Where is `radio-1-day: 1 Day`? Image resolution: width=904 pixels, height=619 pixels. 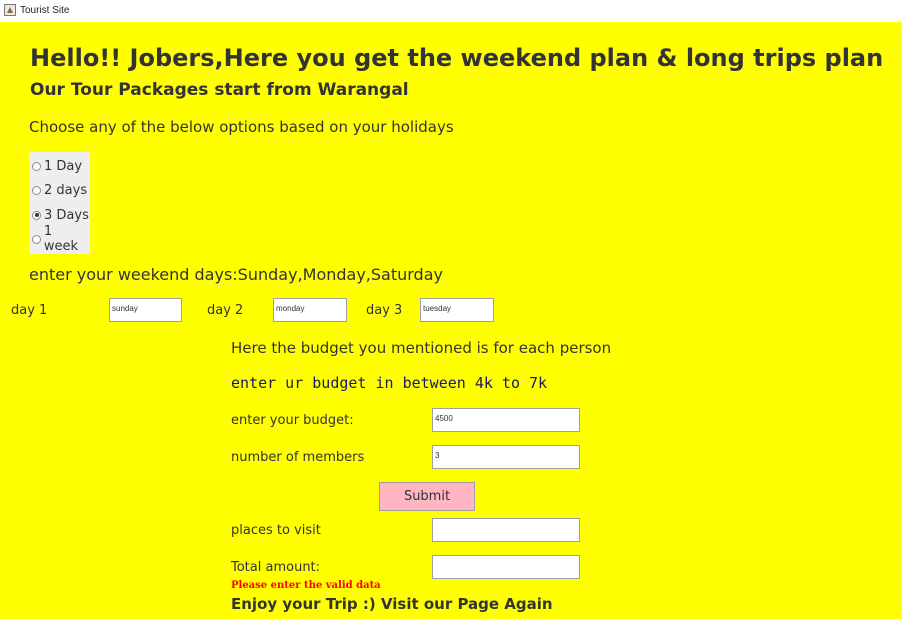 radio-1-day: 1 Day is located at coordinates (57, 166).